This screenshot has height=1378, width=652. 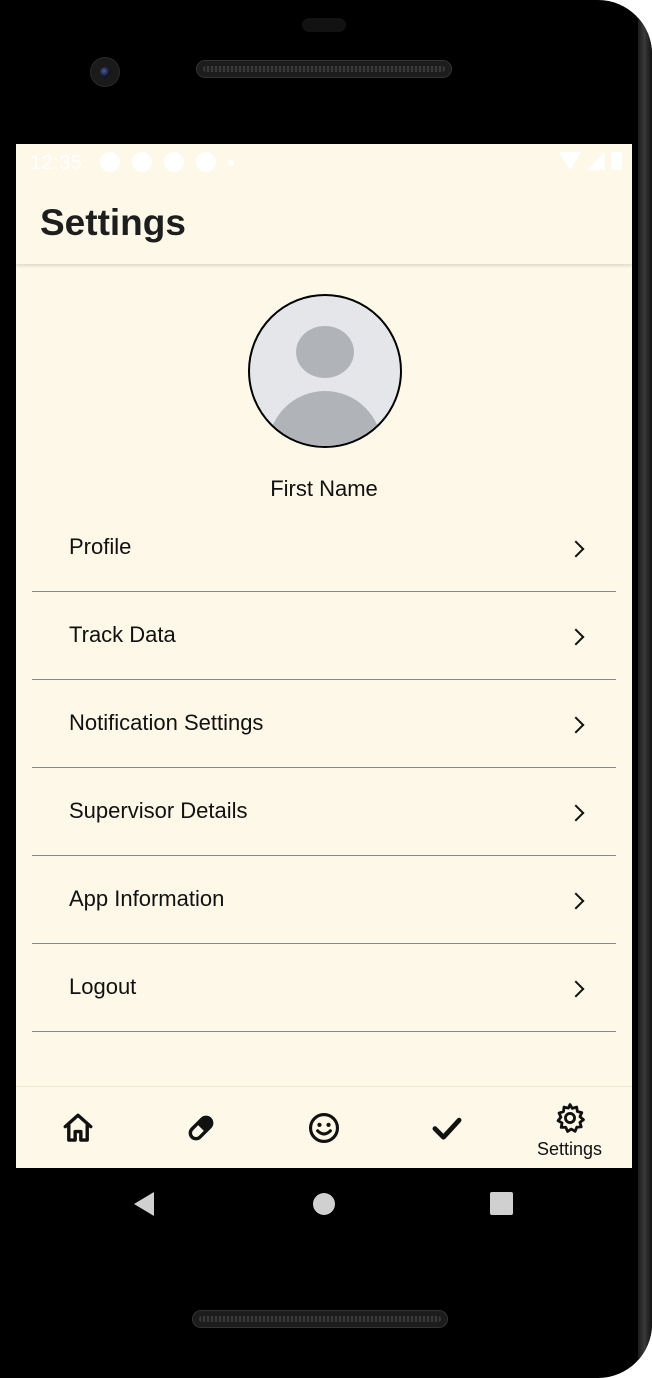 What do you see at coordinates (324, 25) in the screenshot?
I see `notch` at bounding box center [324, 25].